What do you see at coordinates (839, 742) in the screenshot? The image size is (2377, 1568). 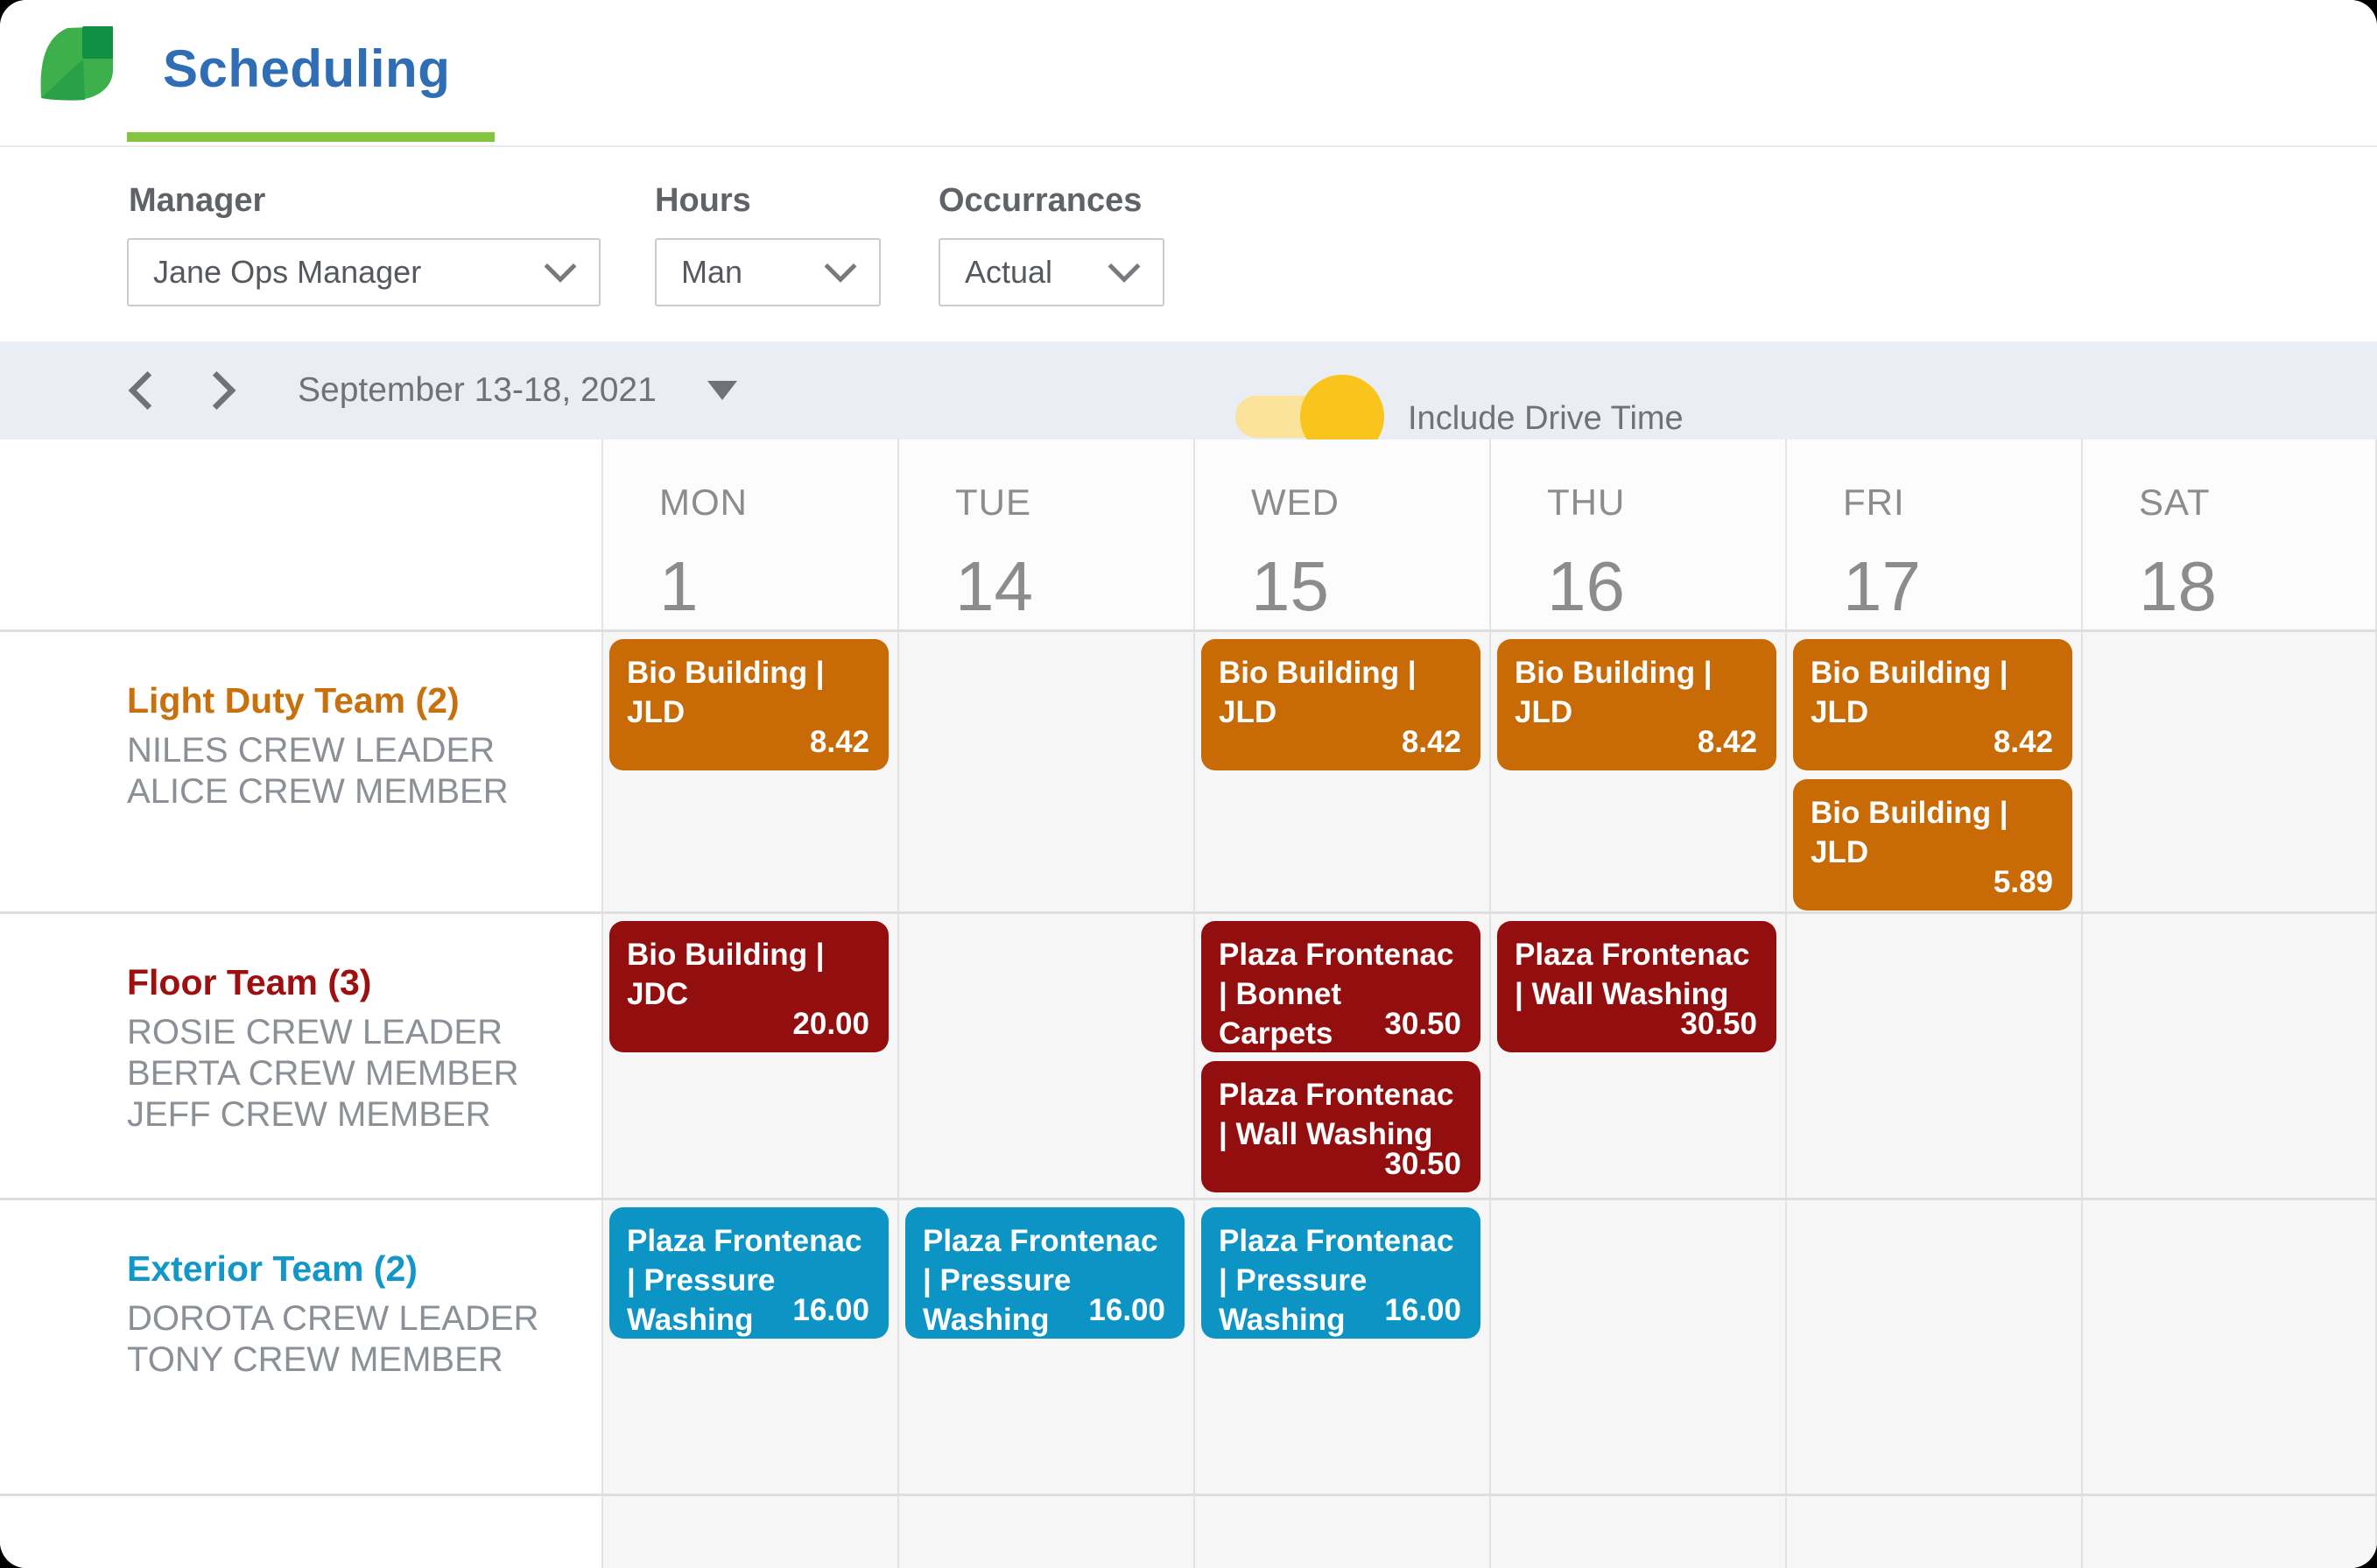 I see `event-hours-value: 8.42` at bounding box center [839, 742].